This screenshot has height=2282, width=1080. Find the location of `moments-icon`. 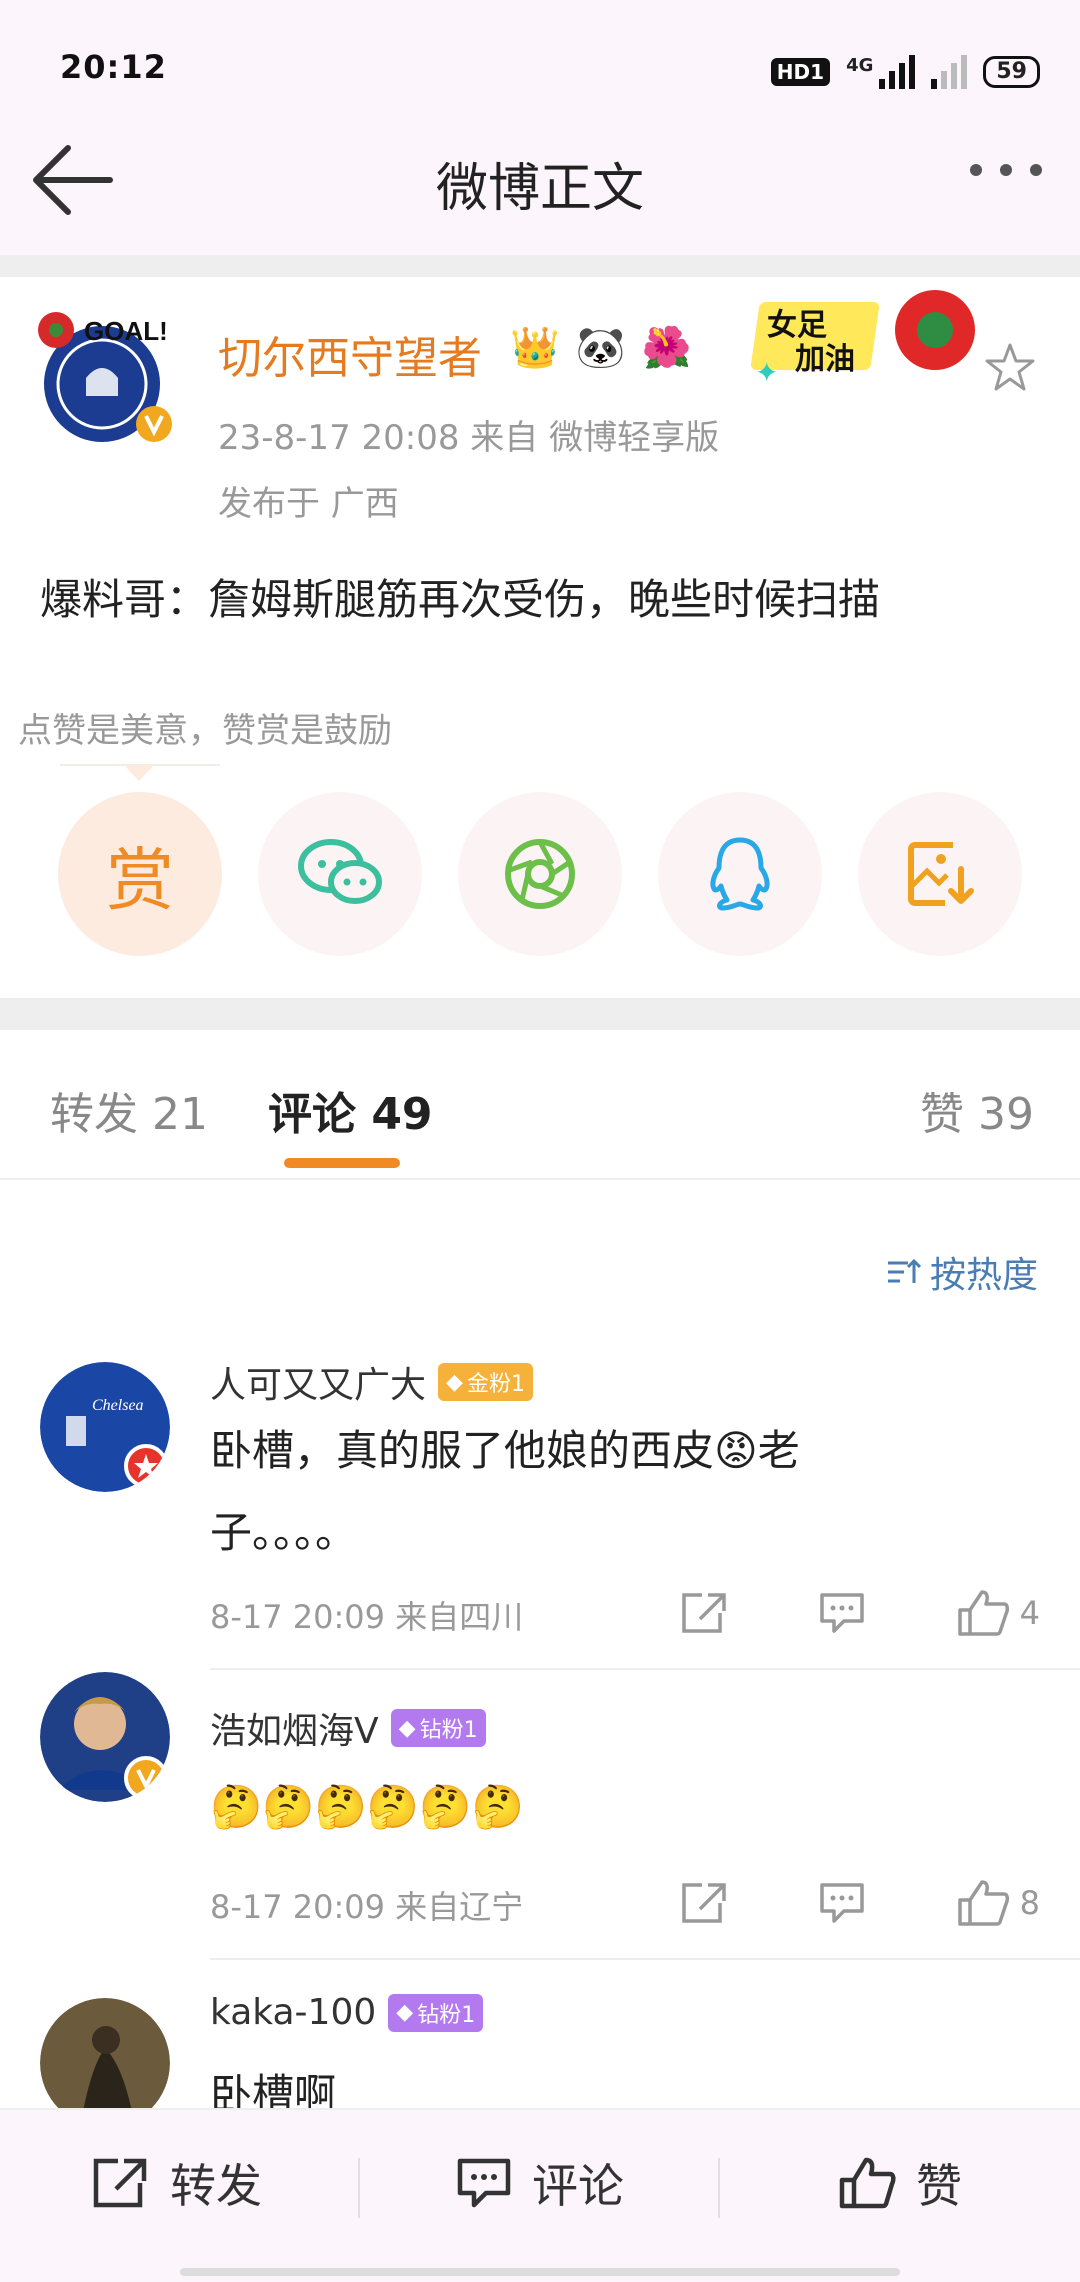

moments-icon is located at coordinates (540, 874).